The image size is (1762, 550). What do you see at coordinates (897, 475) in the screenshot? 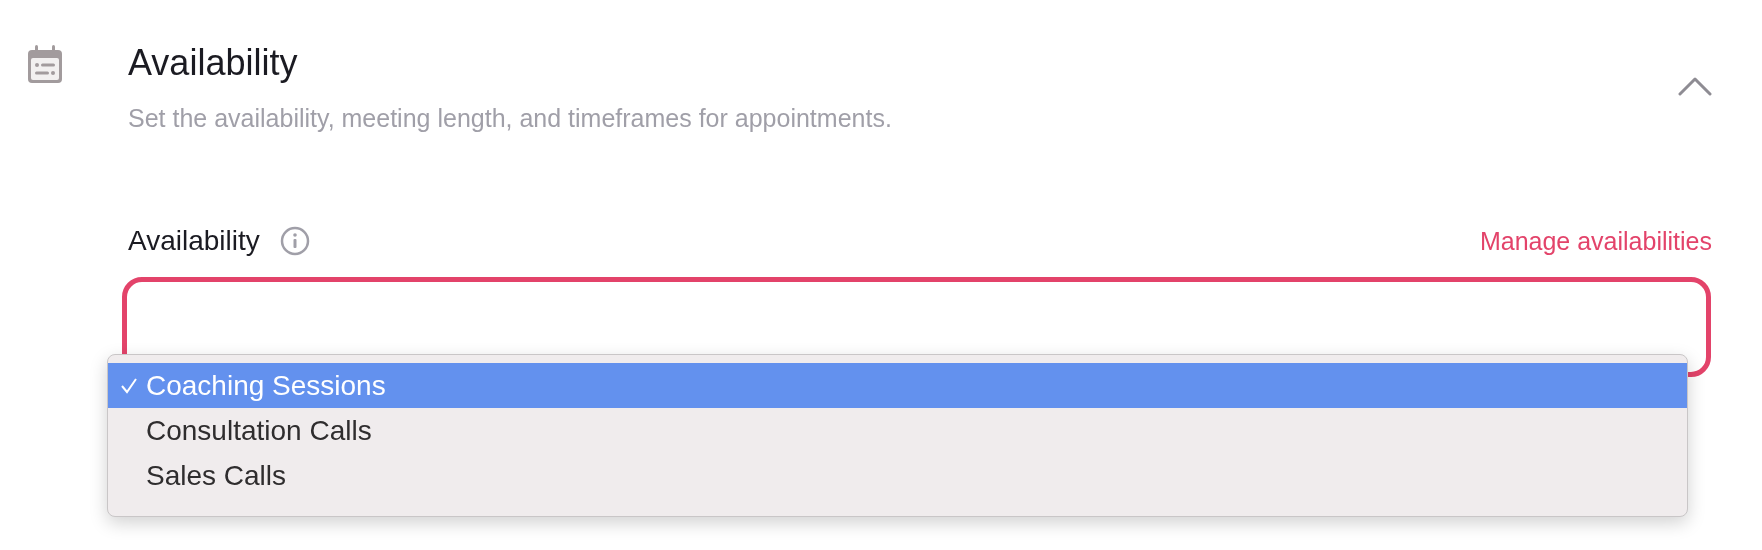
I see `dropdown-option: Sales Calls` at bounding box center [897, 475].